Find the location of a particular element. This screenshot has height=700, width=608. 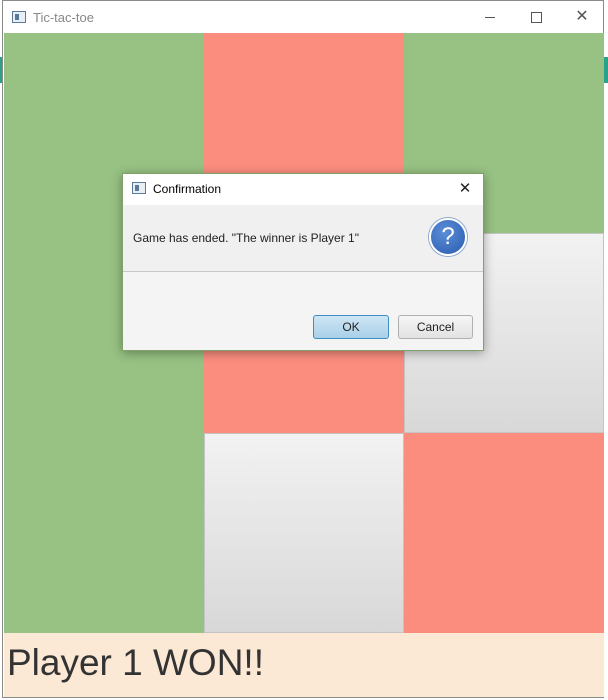

maximize-button is located at coordinates (536, 17).